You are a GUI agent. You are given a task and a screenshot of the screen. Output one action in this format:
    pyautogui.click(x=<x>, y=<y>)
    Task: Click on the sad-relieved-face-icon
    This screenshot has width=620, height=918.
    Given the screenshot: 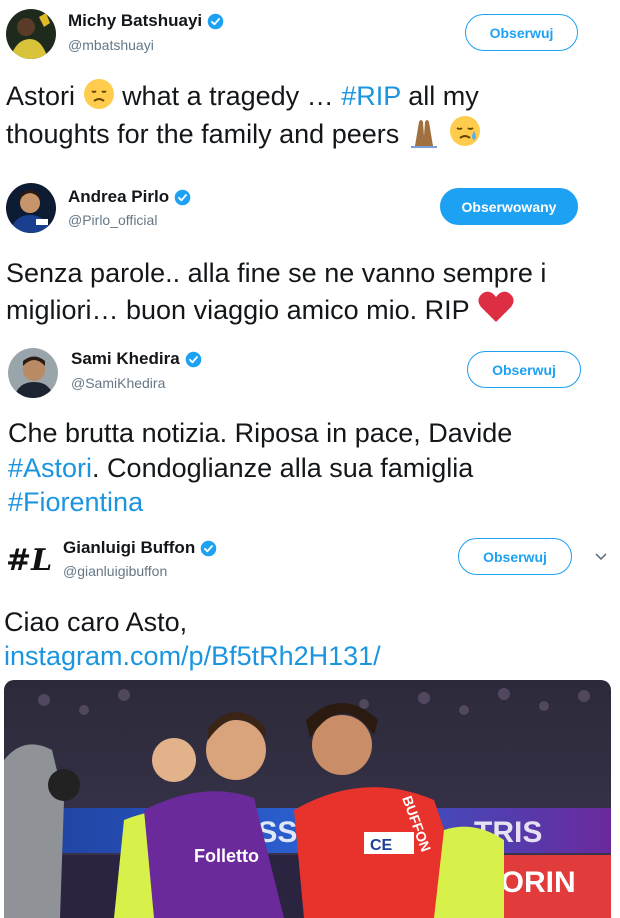 What is the action you would take?
    pyautogui.click(x=465, y=131)
    